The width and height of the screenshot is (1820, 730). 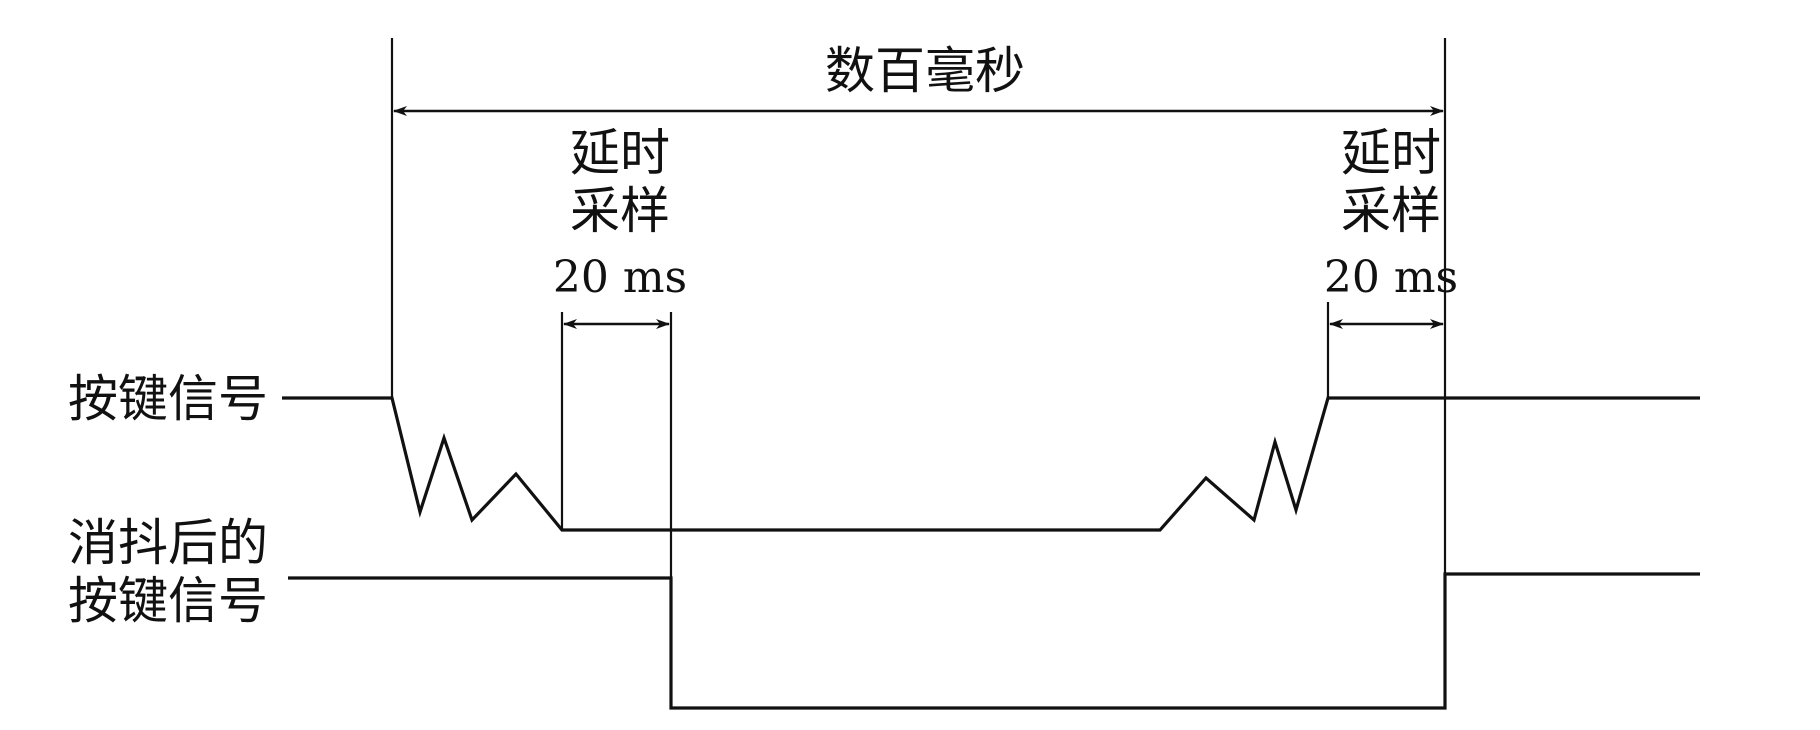 What do you see at coordinates (168, 543) in the screenshot?
I see `debounced-signal-label-line1: 消抖后的` at bounding box center [168, 543].